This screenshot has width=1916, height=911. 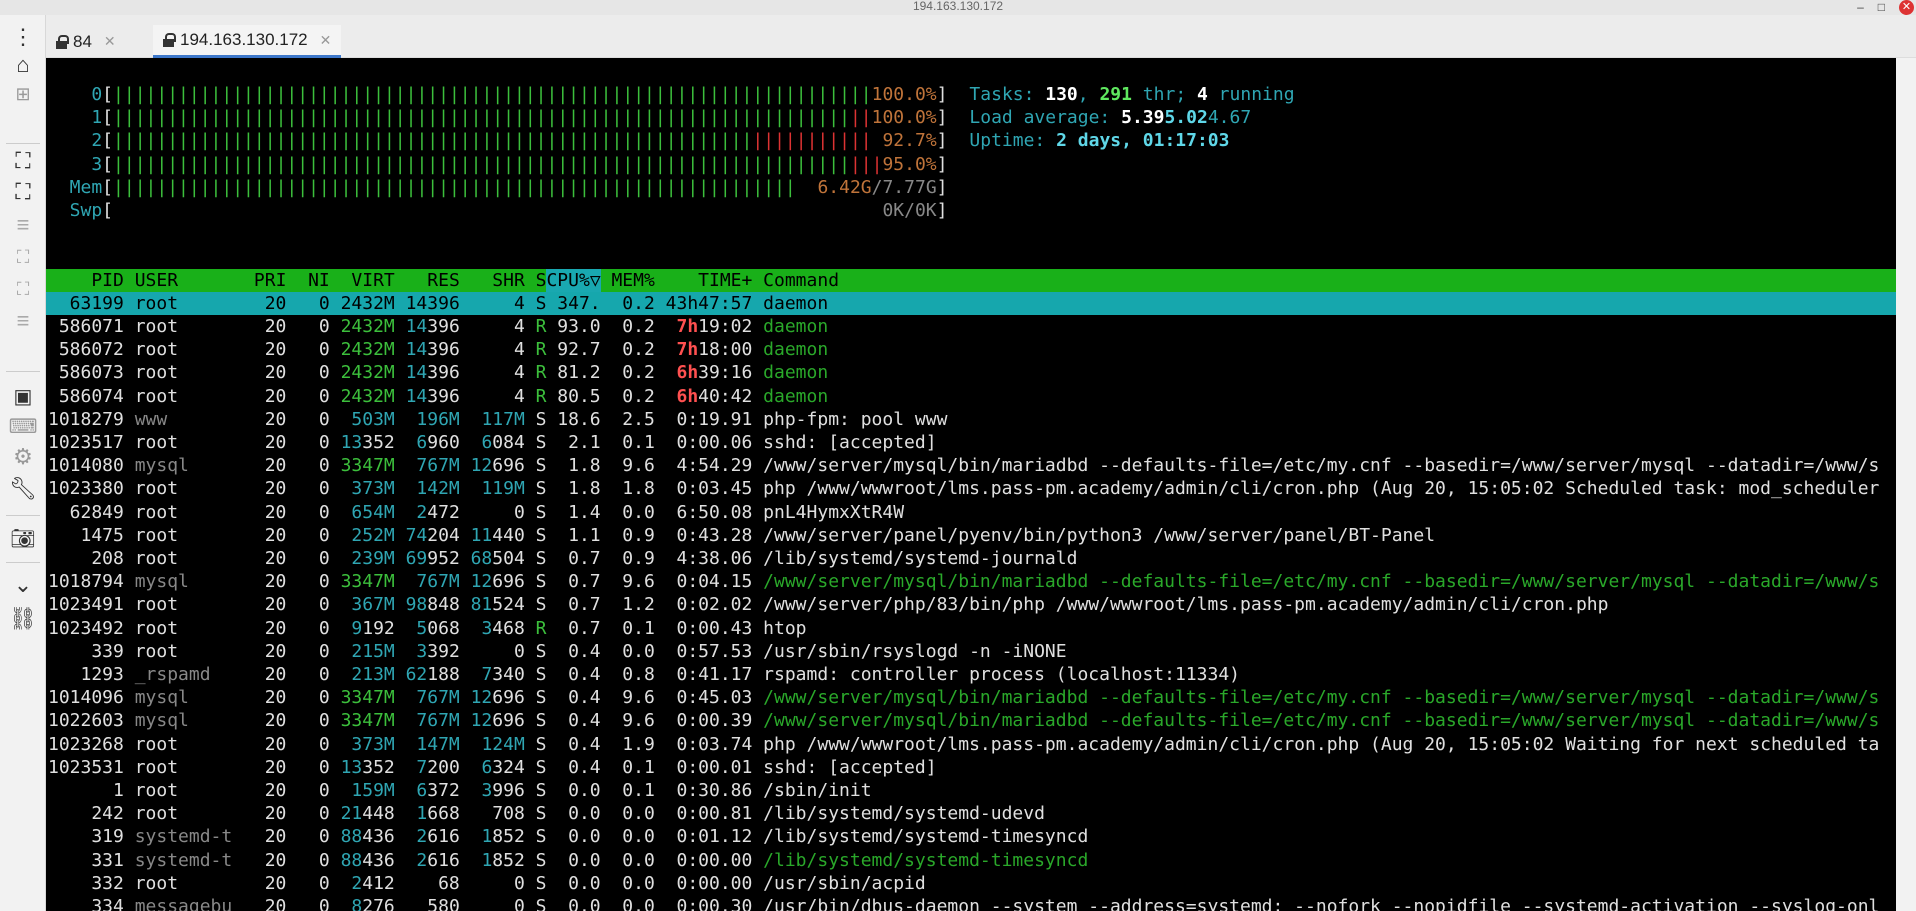 I want to click on new-tab-icon: ⊞, so click(x=23, y=94).